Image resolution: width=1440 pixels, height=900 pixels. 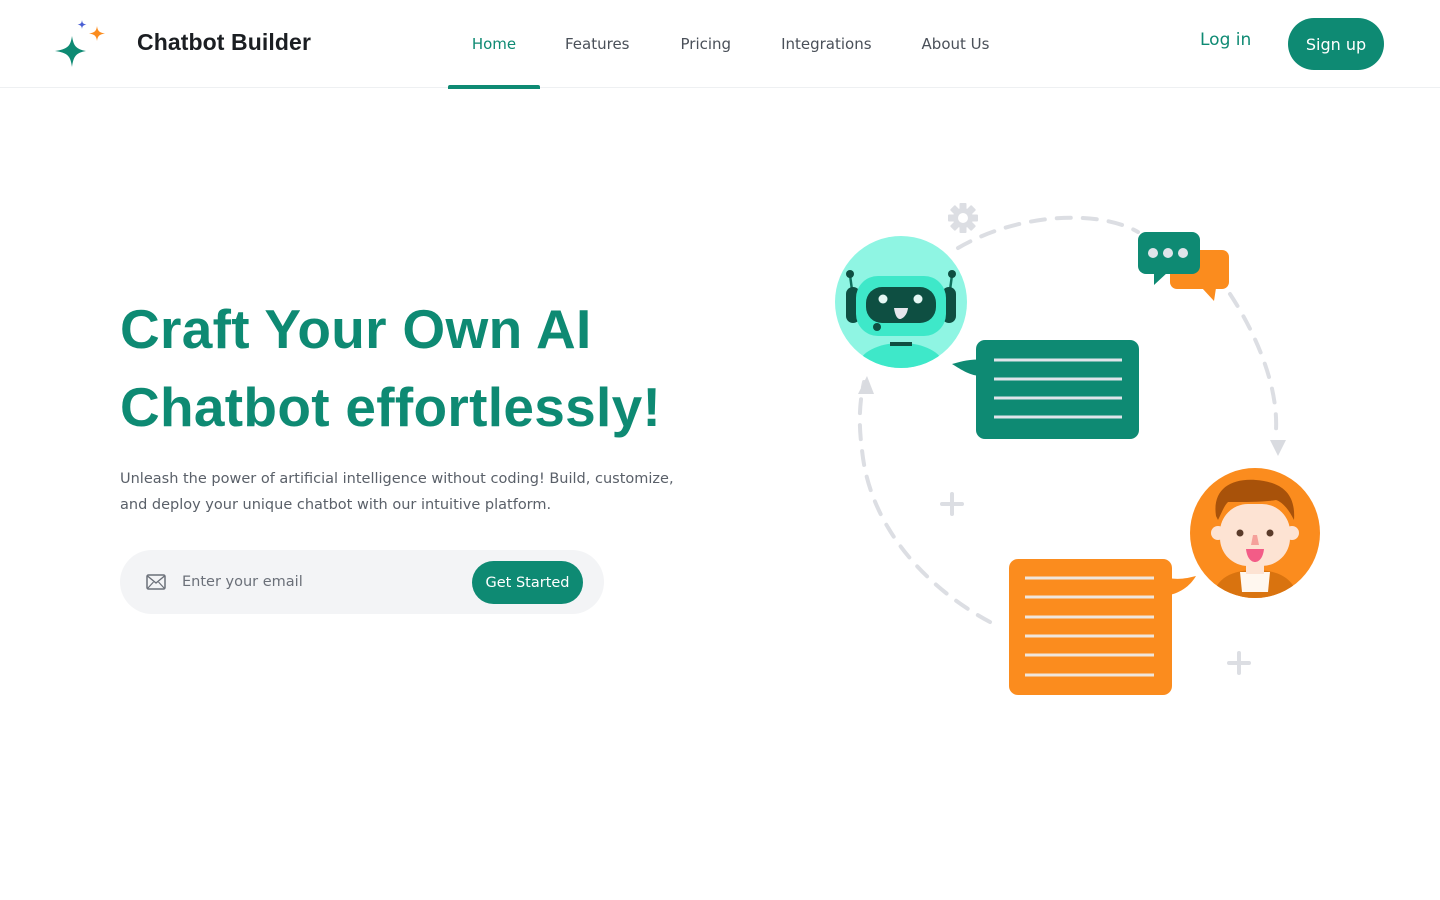 I want to click on nav-pricing-label: Pricing, so click(x=706, y=44).